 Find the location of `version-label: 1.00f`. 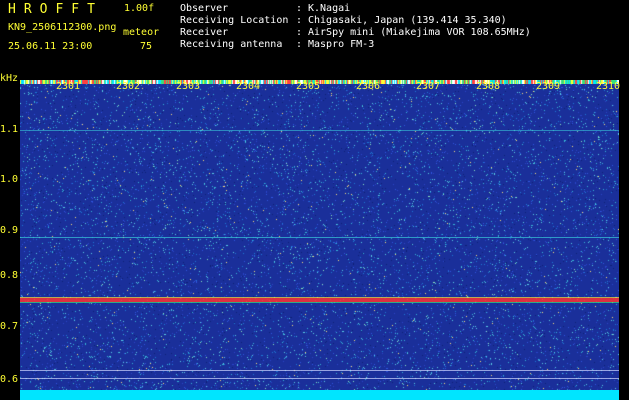

version-label: 1.00f is located at coordinates (139, 8).